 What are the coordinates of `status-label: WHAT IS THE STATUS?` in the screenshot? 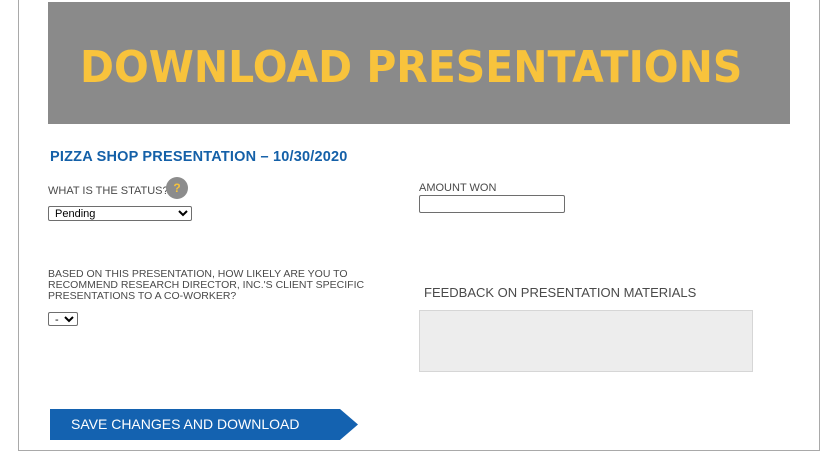 It's located at (108, 191).